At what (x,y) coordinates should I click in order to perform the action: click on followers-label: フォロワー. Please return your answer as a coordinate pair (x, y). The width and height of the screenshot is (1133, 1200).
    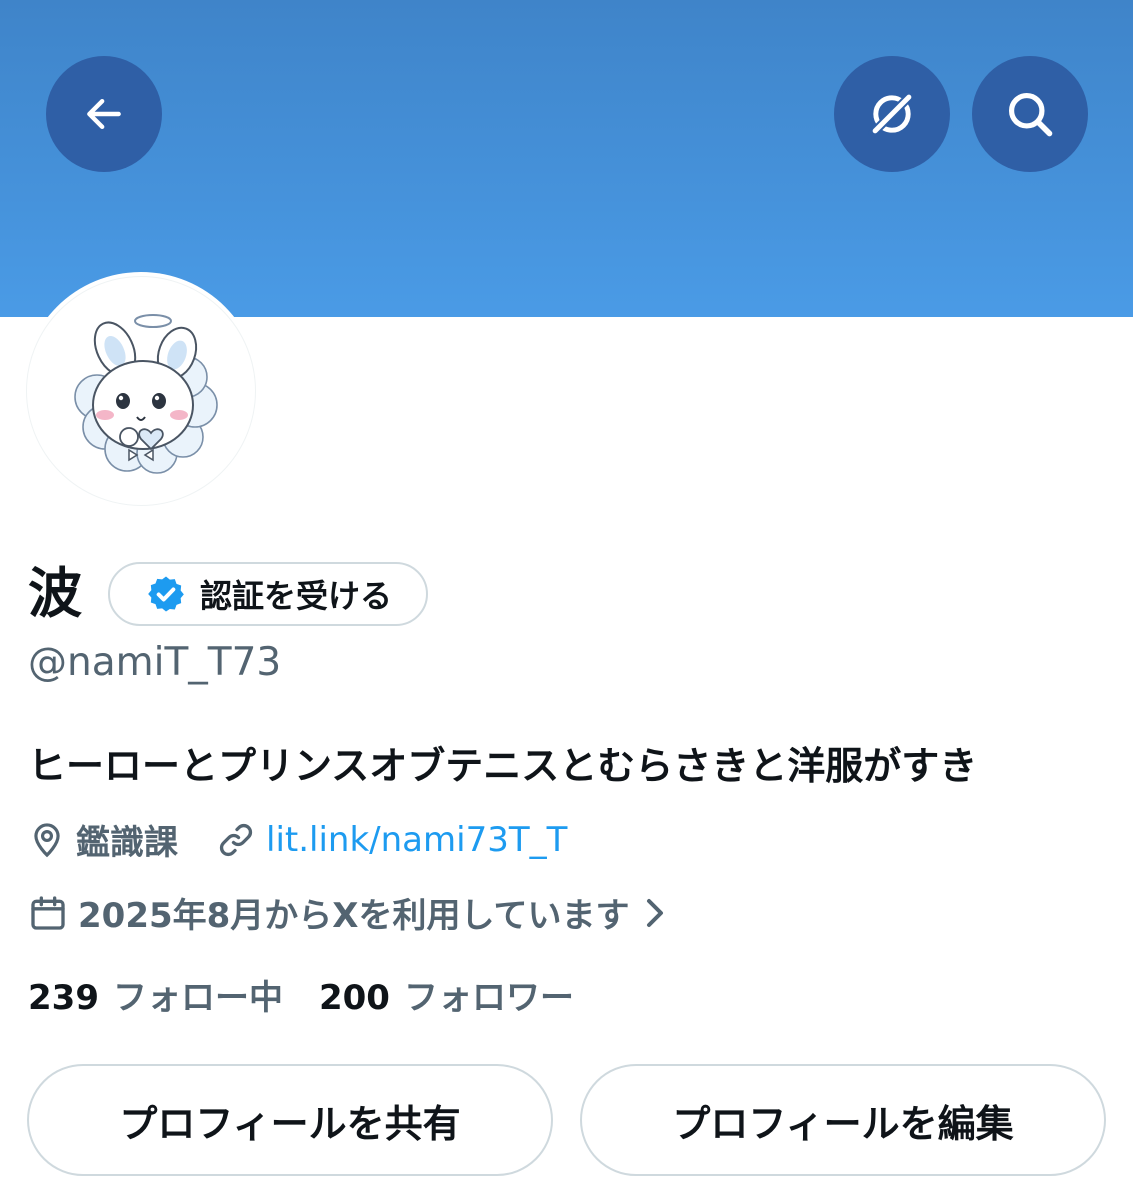
    Looking at the image, I should click on (488, 998).